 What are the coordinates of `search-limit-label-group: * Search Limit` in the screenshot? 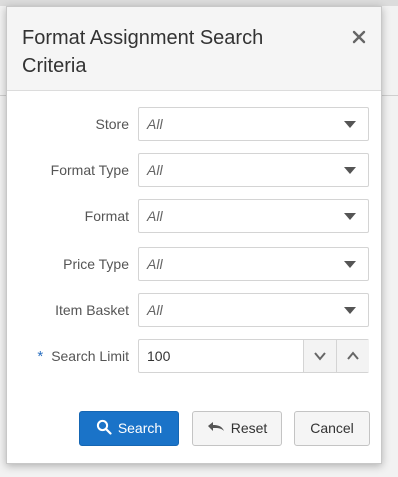 It's located at (83, 356).